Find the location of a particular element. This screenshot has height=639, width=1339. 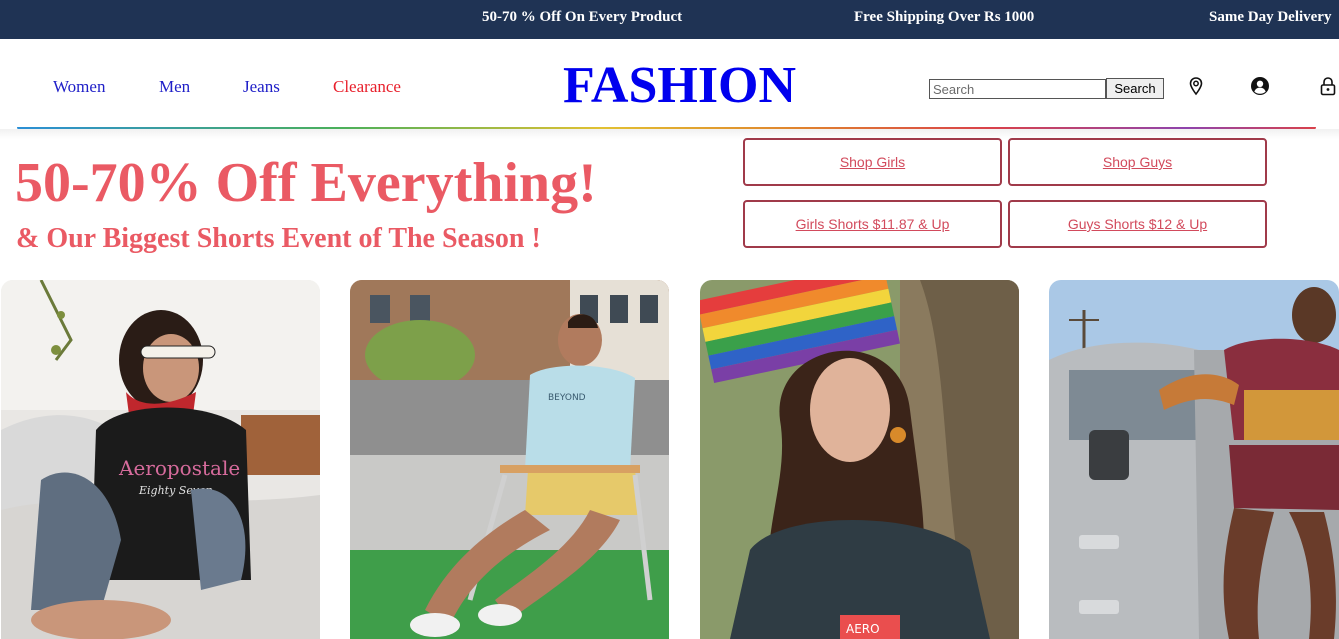

promo-shipping-text: Free Shipping Over Rs 1000 is located at coordinates (944, 17).